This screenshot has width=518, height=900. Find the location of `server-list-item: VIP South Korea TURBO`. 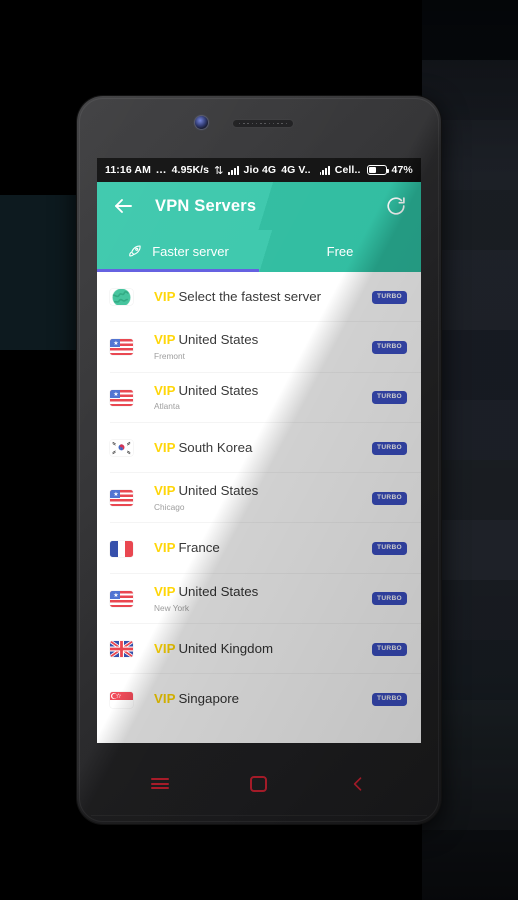

server-list-item: VIP South Korea TURBO is located at coordinates (259, 448).